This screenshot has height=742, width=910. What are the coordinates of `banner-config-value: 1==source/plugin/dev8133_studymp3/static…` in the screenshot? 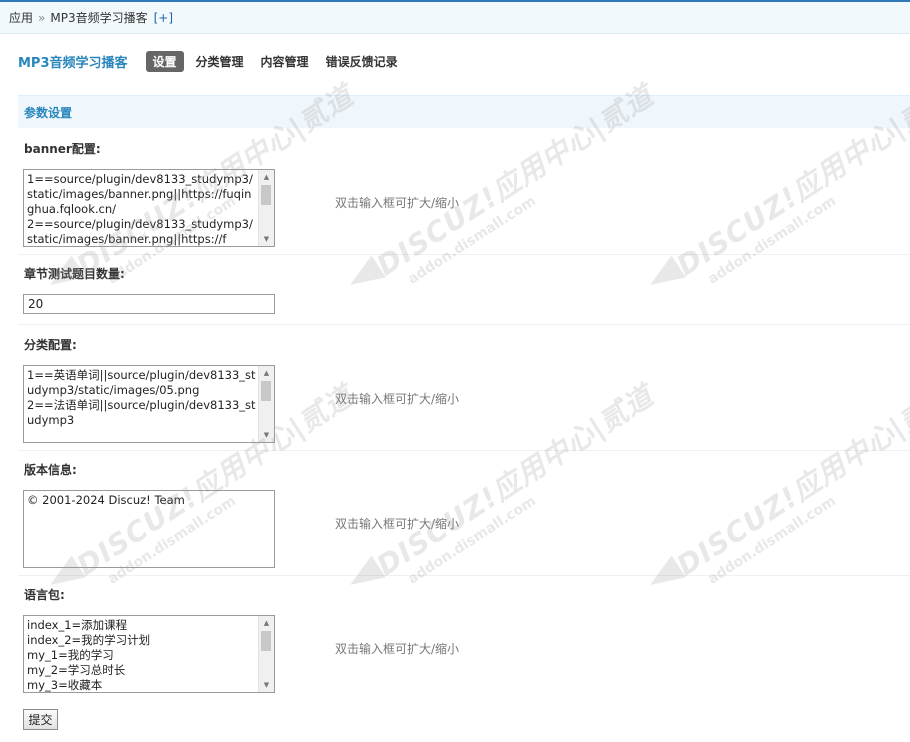 It's located at (140, 209).